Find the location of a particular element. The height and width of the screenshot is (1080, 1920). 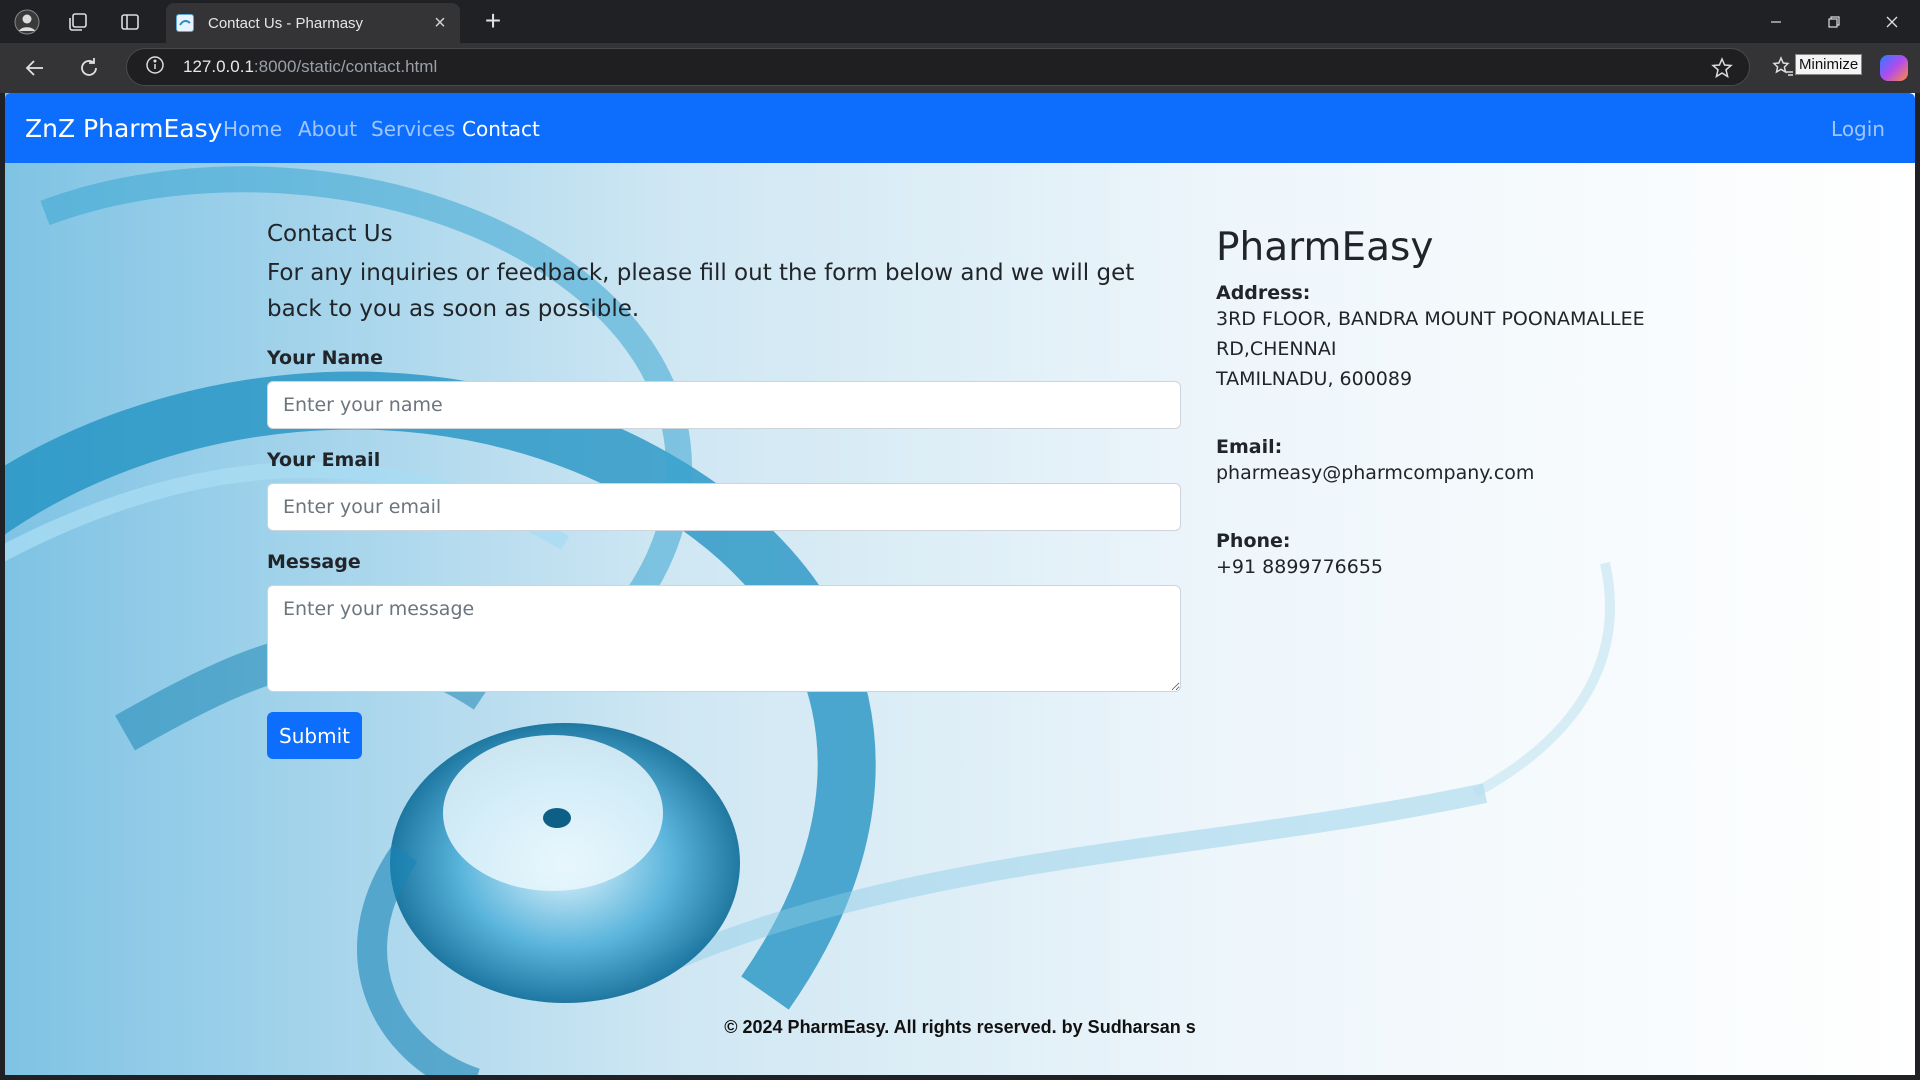

address-line: RD,CHENNAI is located at coordinates (1276, 349).